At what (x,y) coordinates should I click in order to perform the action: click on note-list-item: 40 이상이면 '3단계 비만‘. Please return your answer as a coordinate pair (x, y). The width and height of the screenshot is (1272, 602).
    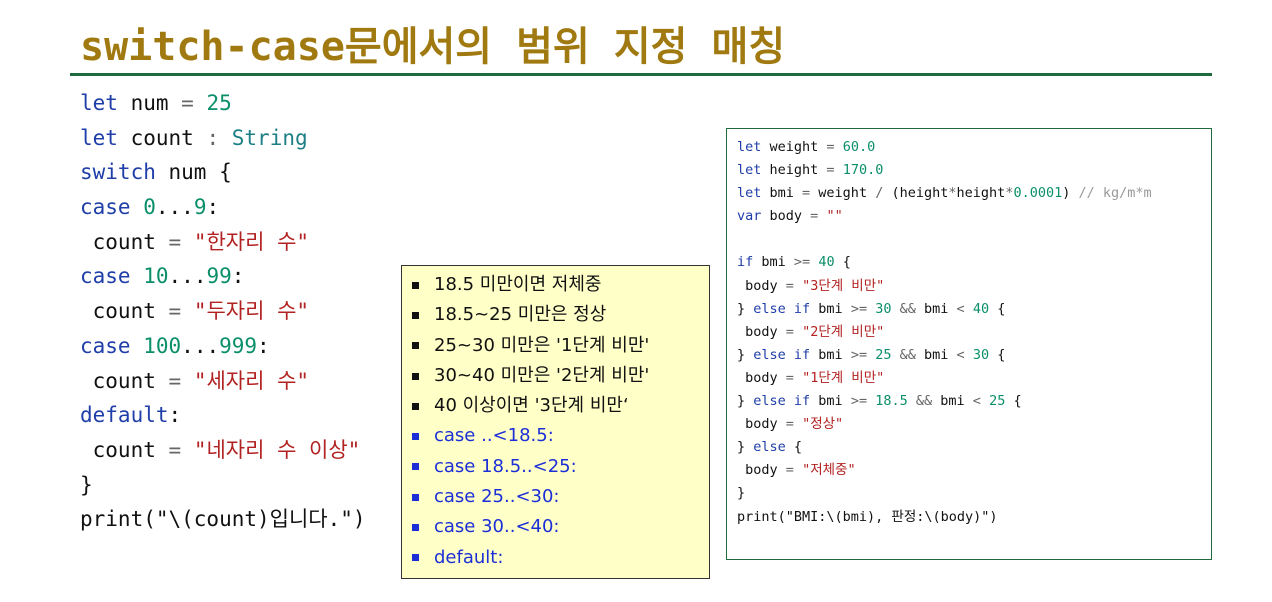
    Looking at the image, I should click on (560, 406).